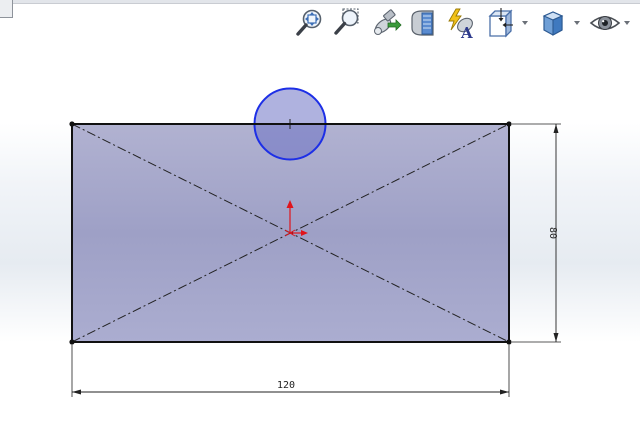 The width and height of the screenshot is (640, 439). What do you see at coordinates (536, 233) in the screenshot?
I see `height-dimension: 80` at bounding box center [536, 233].